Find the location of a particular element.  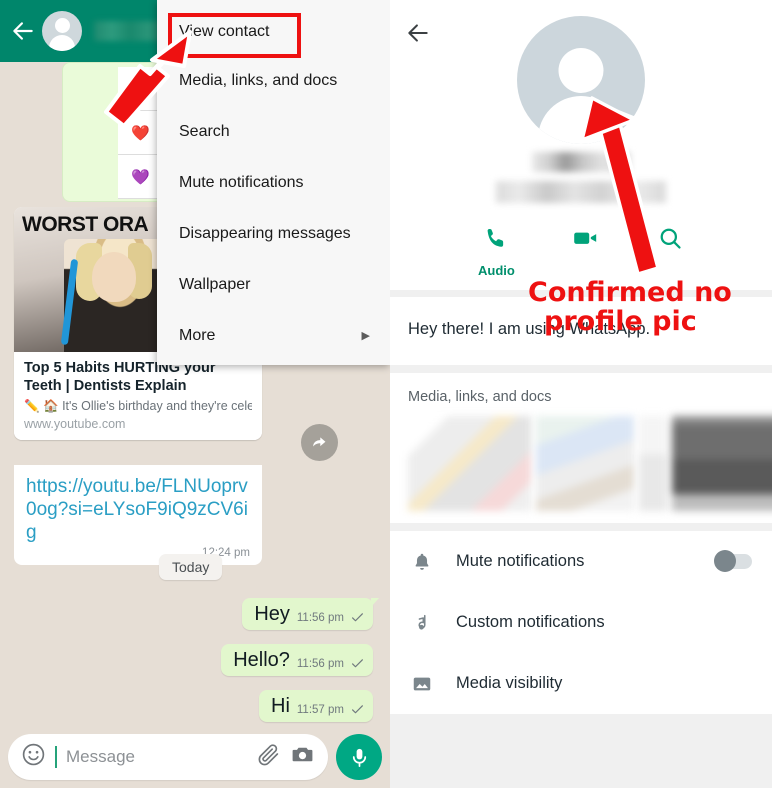

menu-item-label: More is located at coordinates (197, 335).